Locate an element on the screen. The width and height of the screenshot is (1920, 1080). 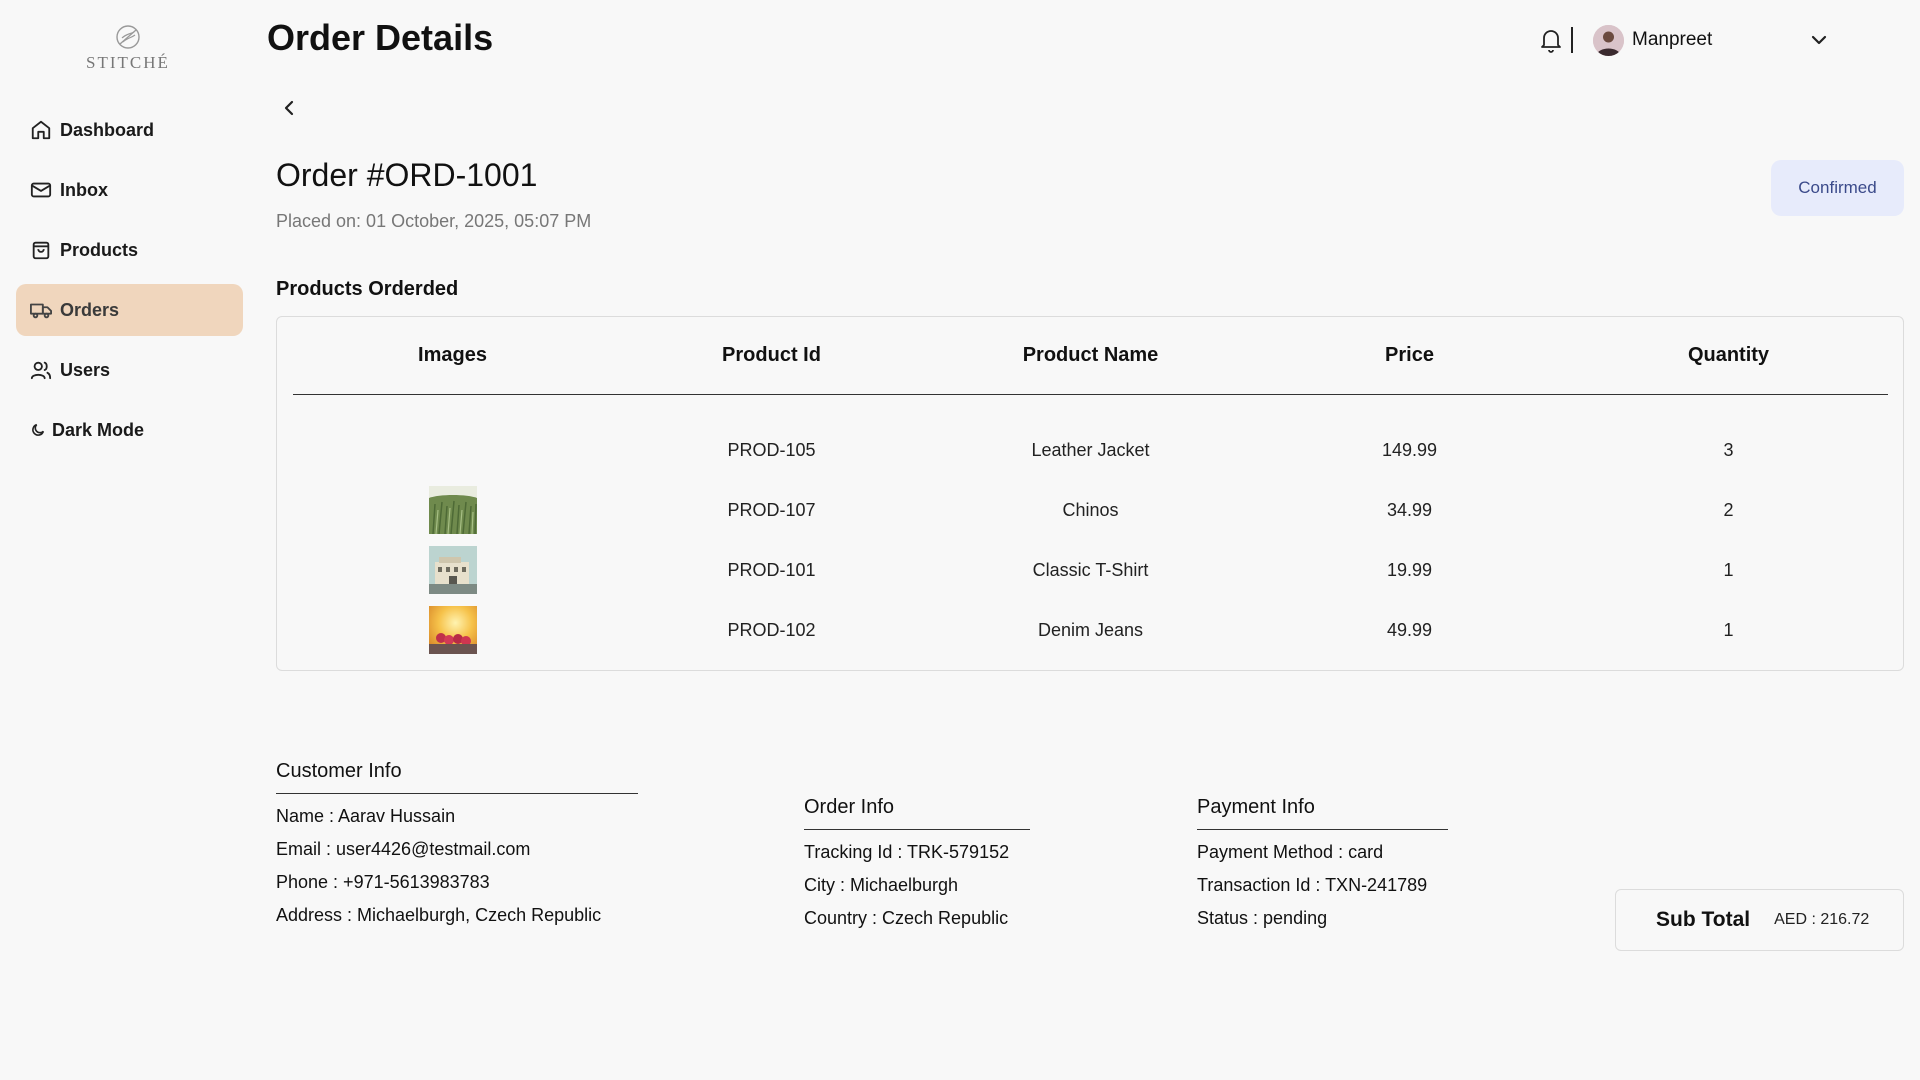
product-id: PROD-107 is located at coordinates (771, 509).